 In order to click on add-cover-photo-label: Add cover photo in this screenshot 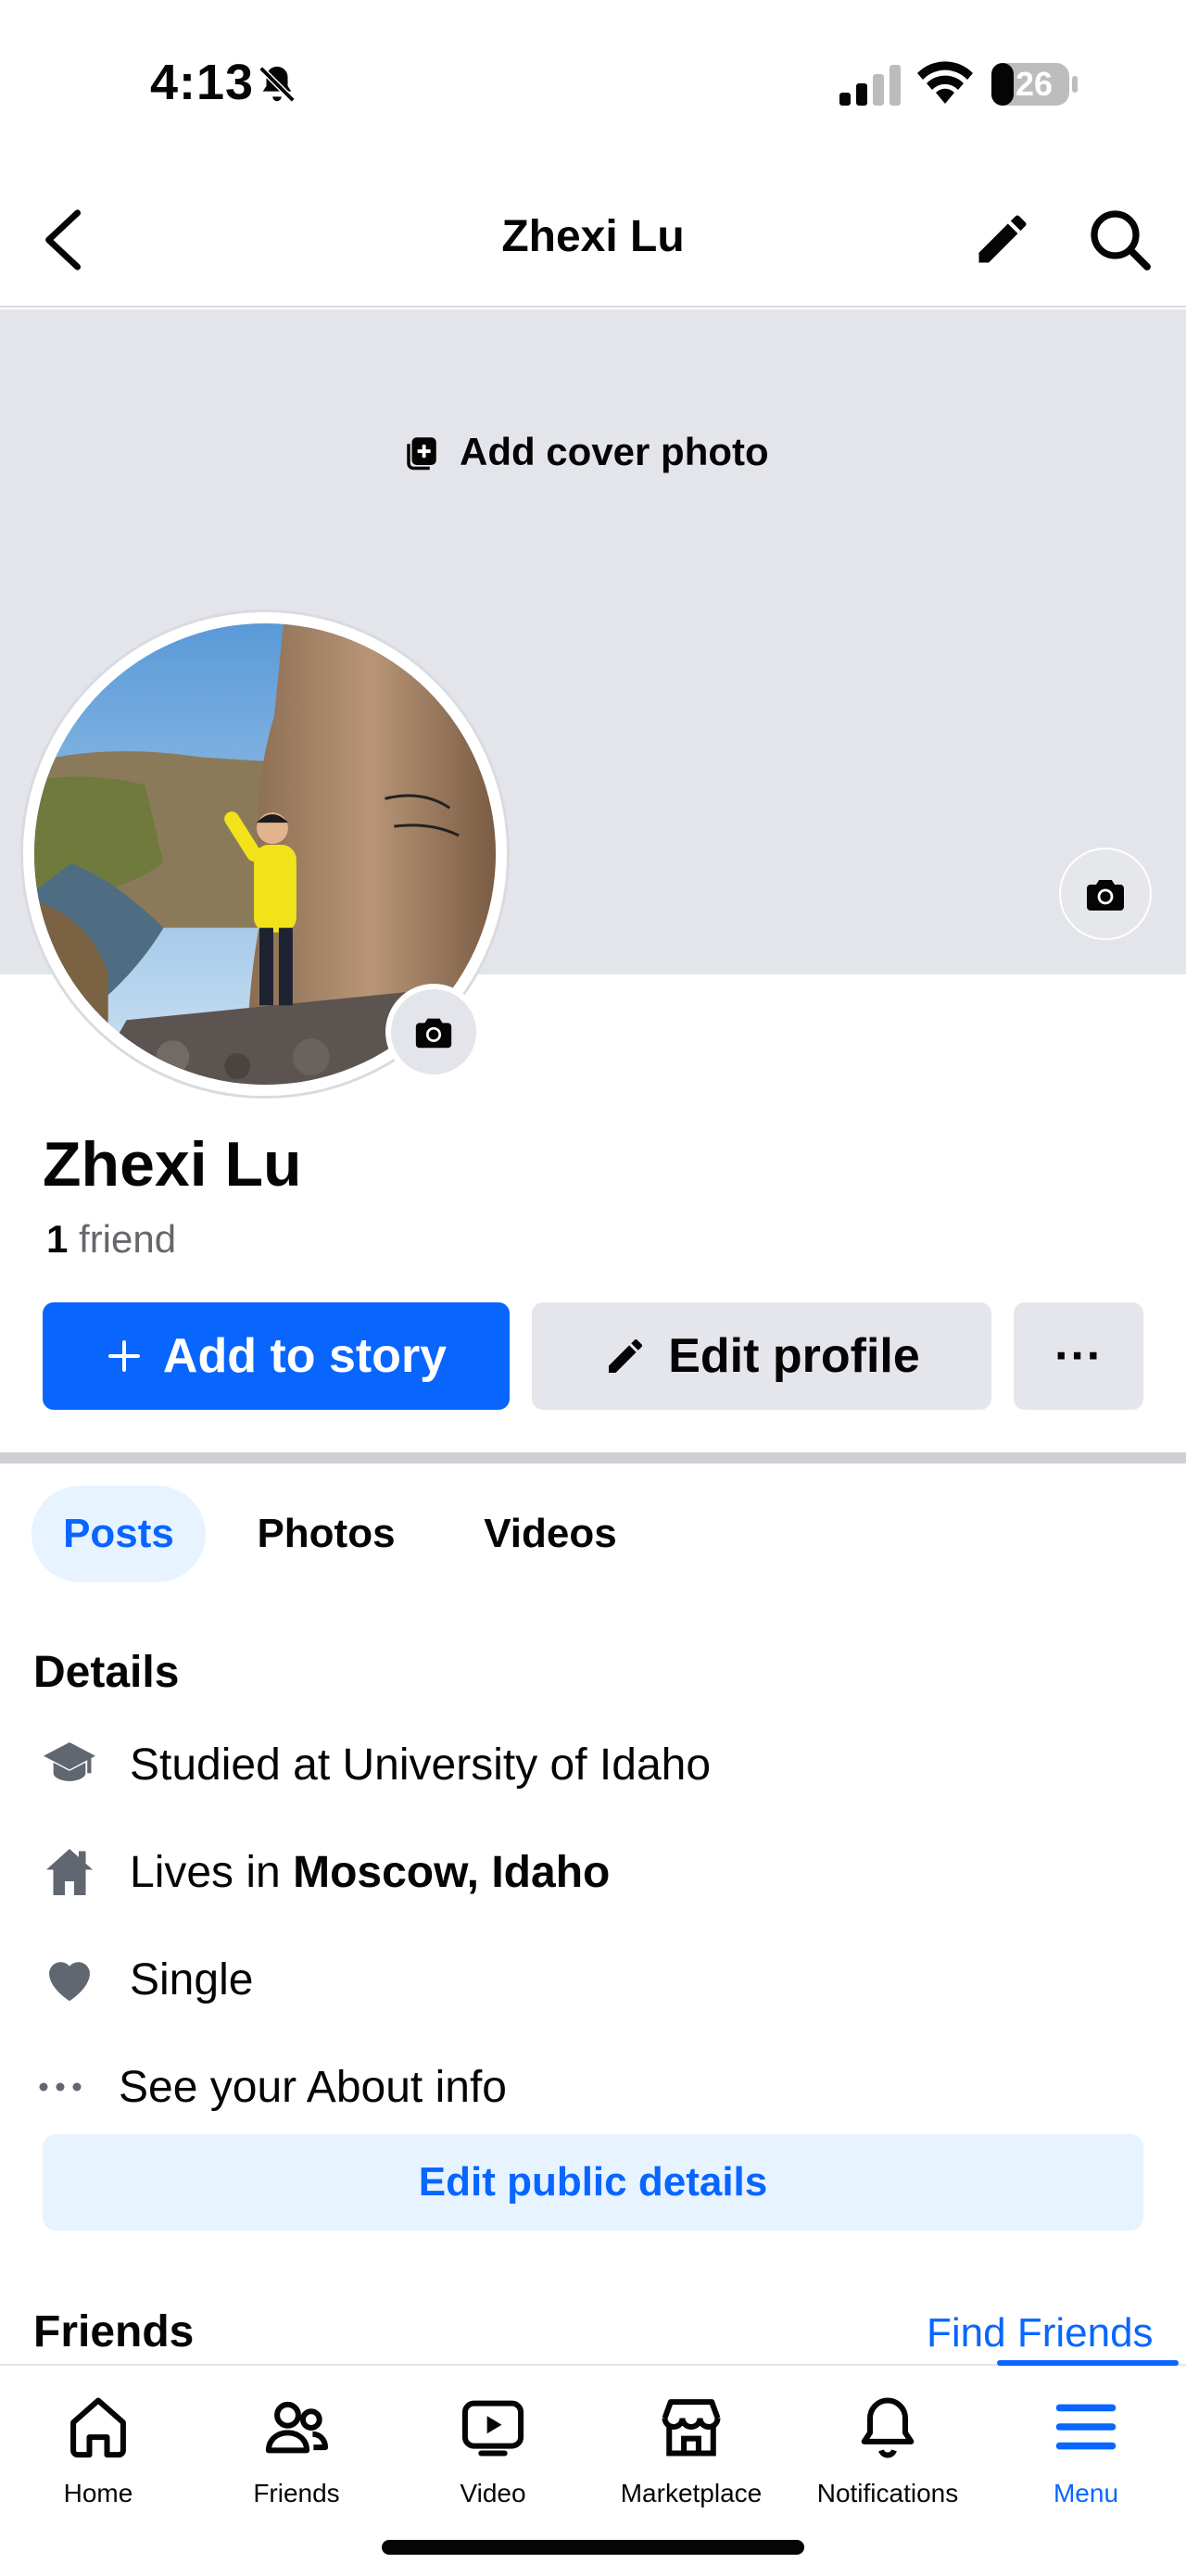, I will do `click(614, 451)`.